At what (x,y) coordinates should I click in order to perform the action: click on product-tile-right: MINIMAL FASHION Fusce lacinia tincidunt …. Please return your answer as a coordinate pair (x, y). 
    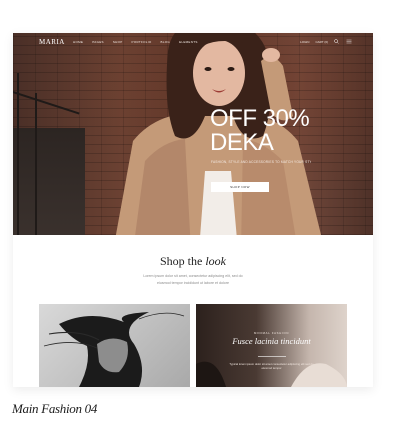
    Looking at the image, I should click on (271, 345).